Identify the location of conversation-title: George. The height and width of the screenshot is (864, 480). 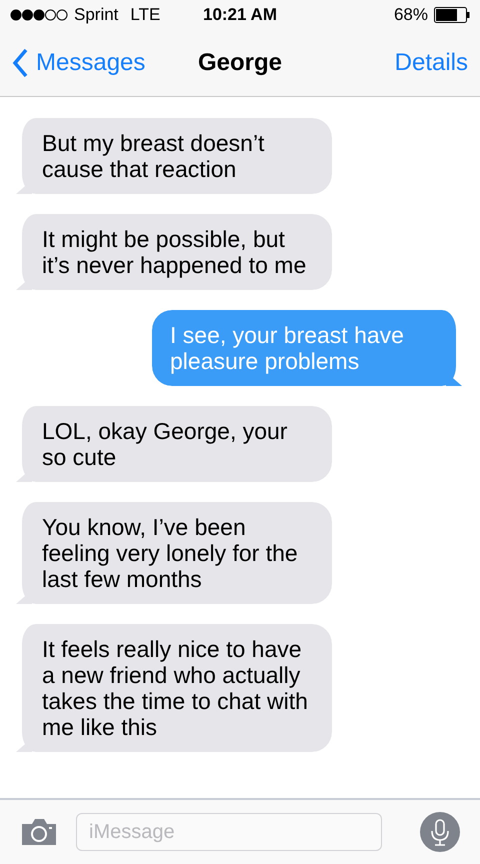
(240, 62).